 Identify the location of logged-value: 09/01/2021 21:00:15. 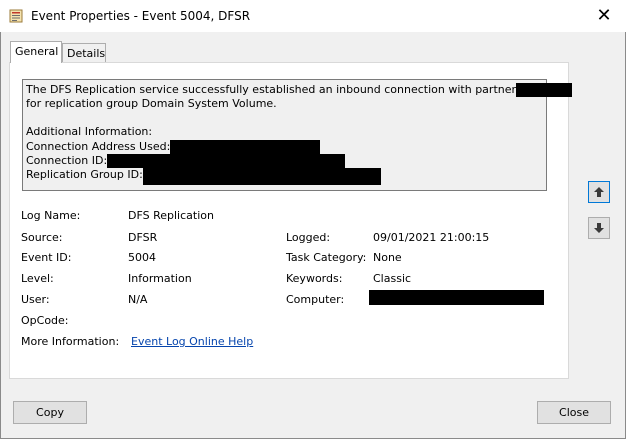
(431, 237).